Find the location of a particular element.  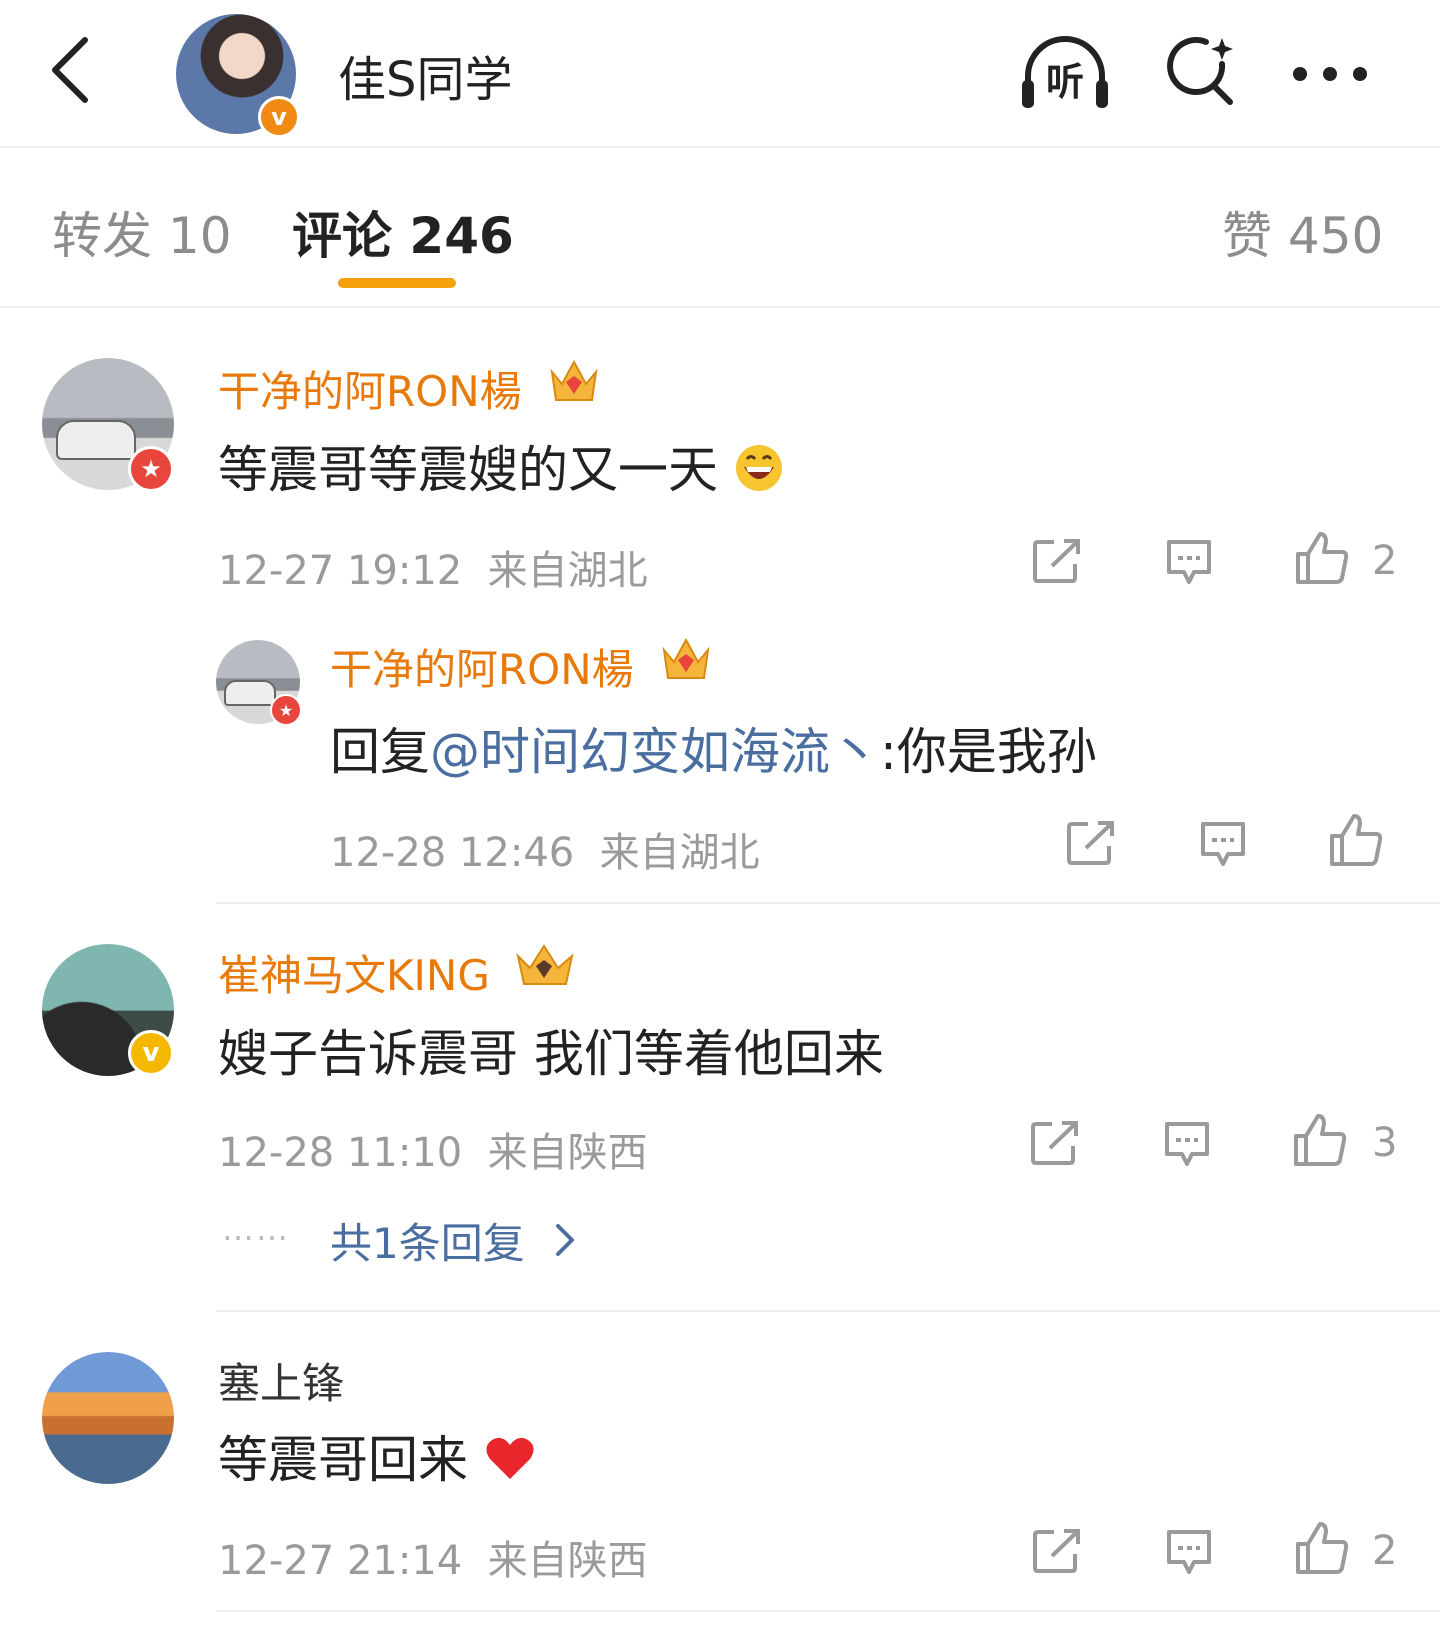

comment-meta: 12-28 11:10 来自陕西 is located at coordinates (433, 1149).